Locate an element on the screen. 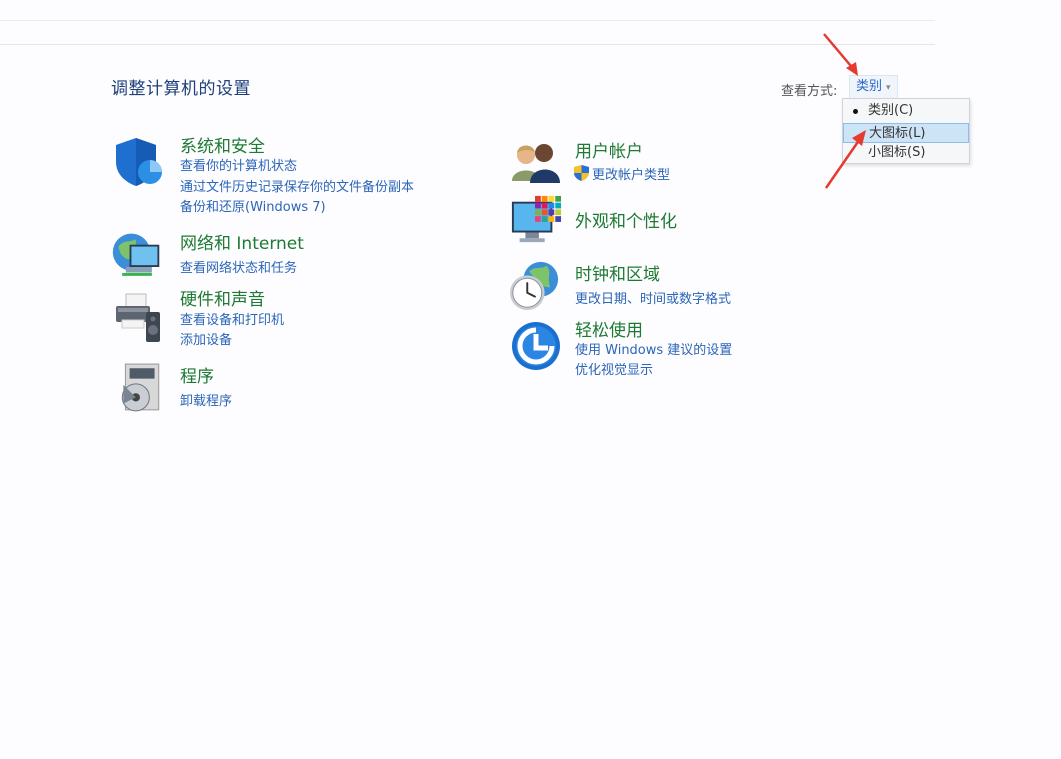 This screenshot has height=759, width=1061. radio-bullet-icon is located at coordinates (855, 111).